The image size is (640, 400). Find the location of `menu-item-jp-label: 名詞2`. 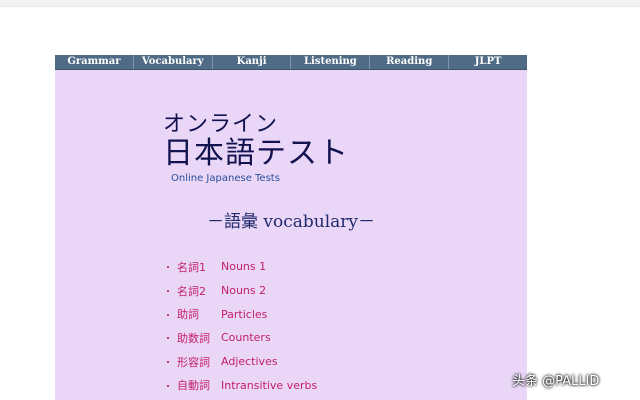

menu-item-jp-label: 名詞2 is located at coordinates (191, 291).